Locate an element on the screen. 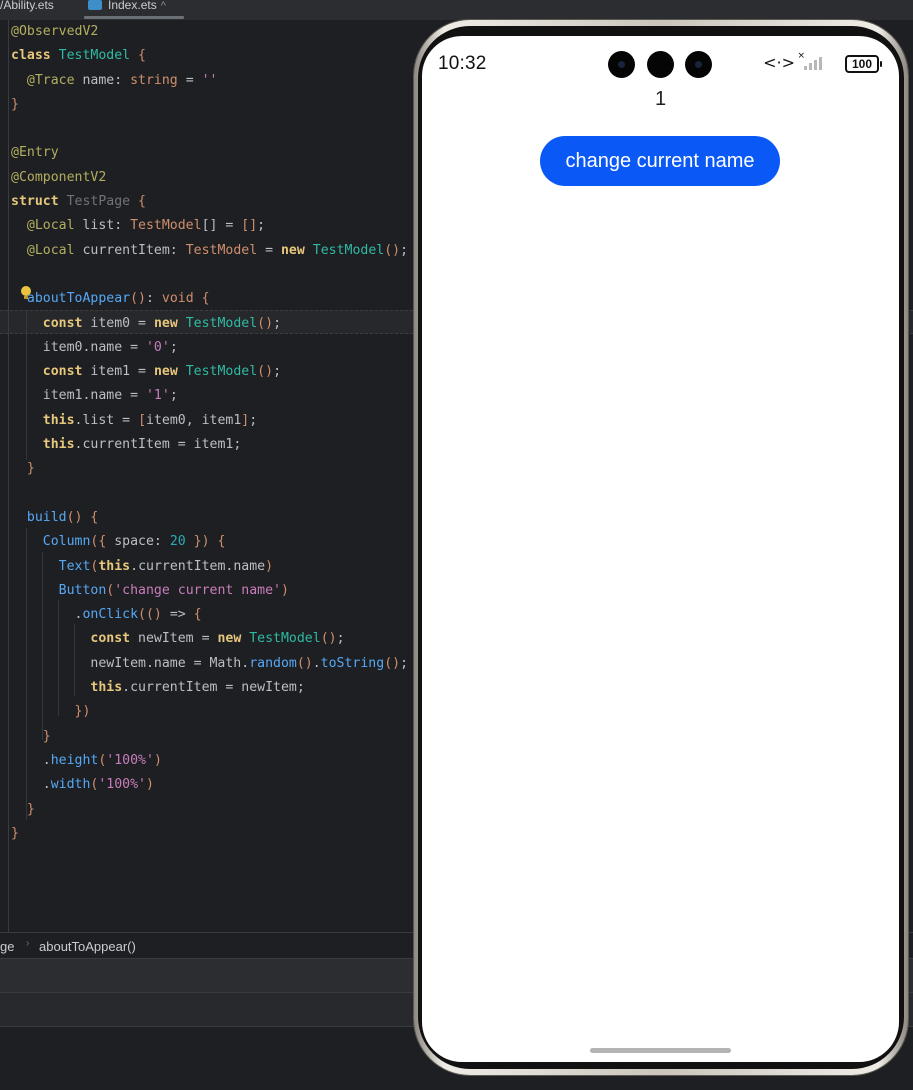 The image size is (913, 1090). code-line: @Entry is located at coordinates (209, 153).